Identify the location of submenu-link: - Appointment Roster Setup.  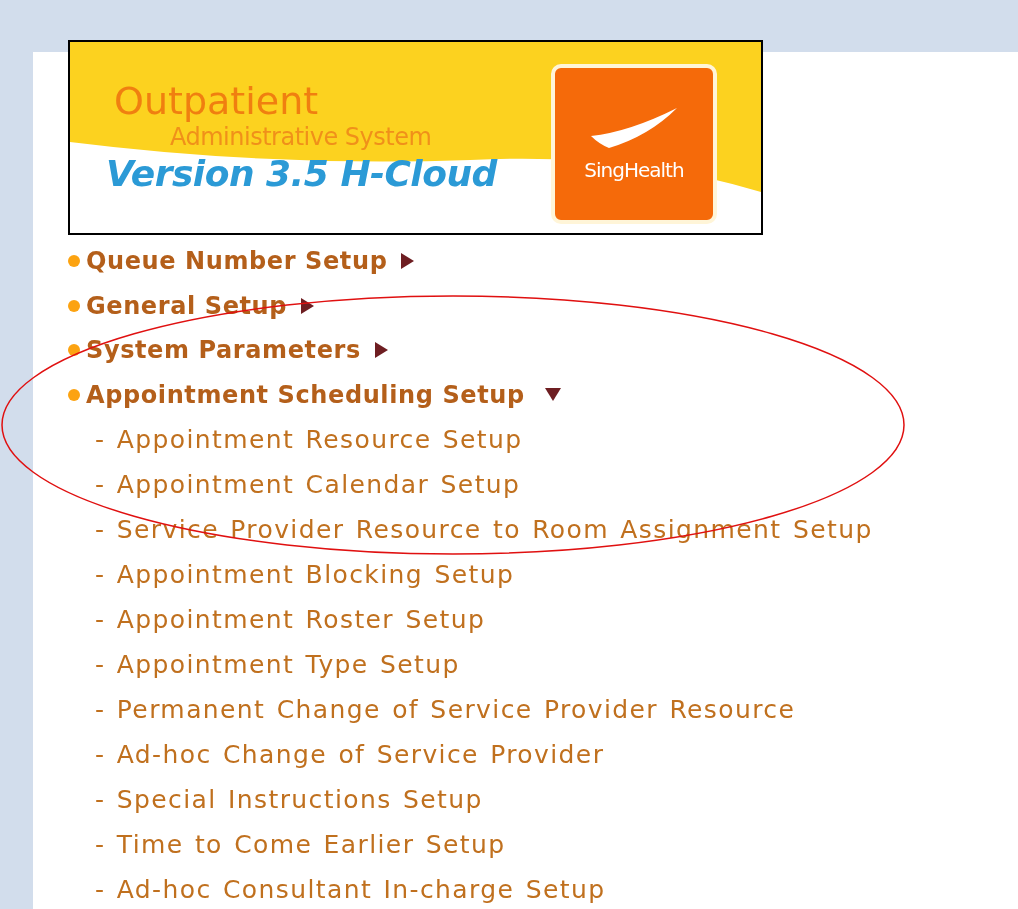
(277, 619).